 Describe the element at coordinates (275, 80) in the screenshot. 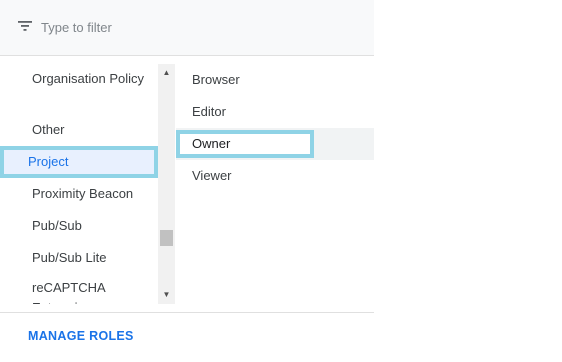

I see `role-item-browser: Browser` at that location.